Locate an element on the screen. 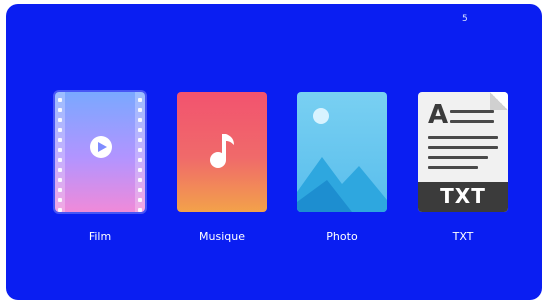 The image size is (549, 305). music-label: Musique is located at coordinates (222, 236).